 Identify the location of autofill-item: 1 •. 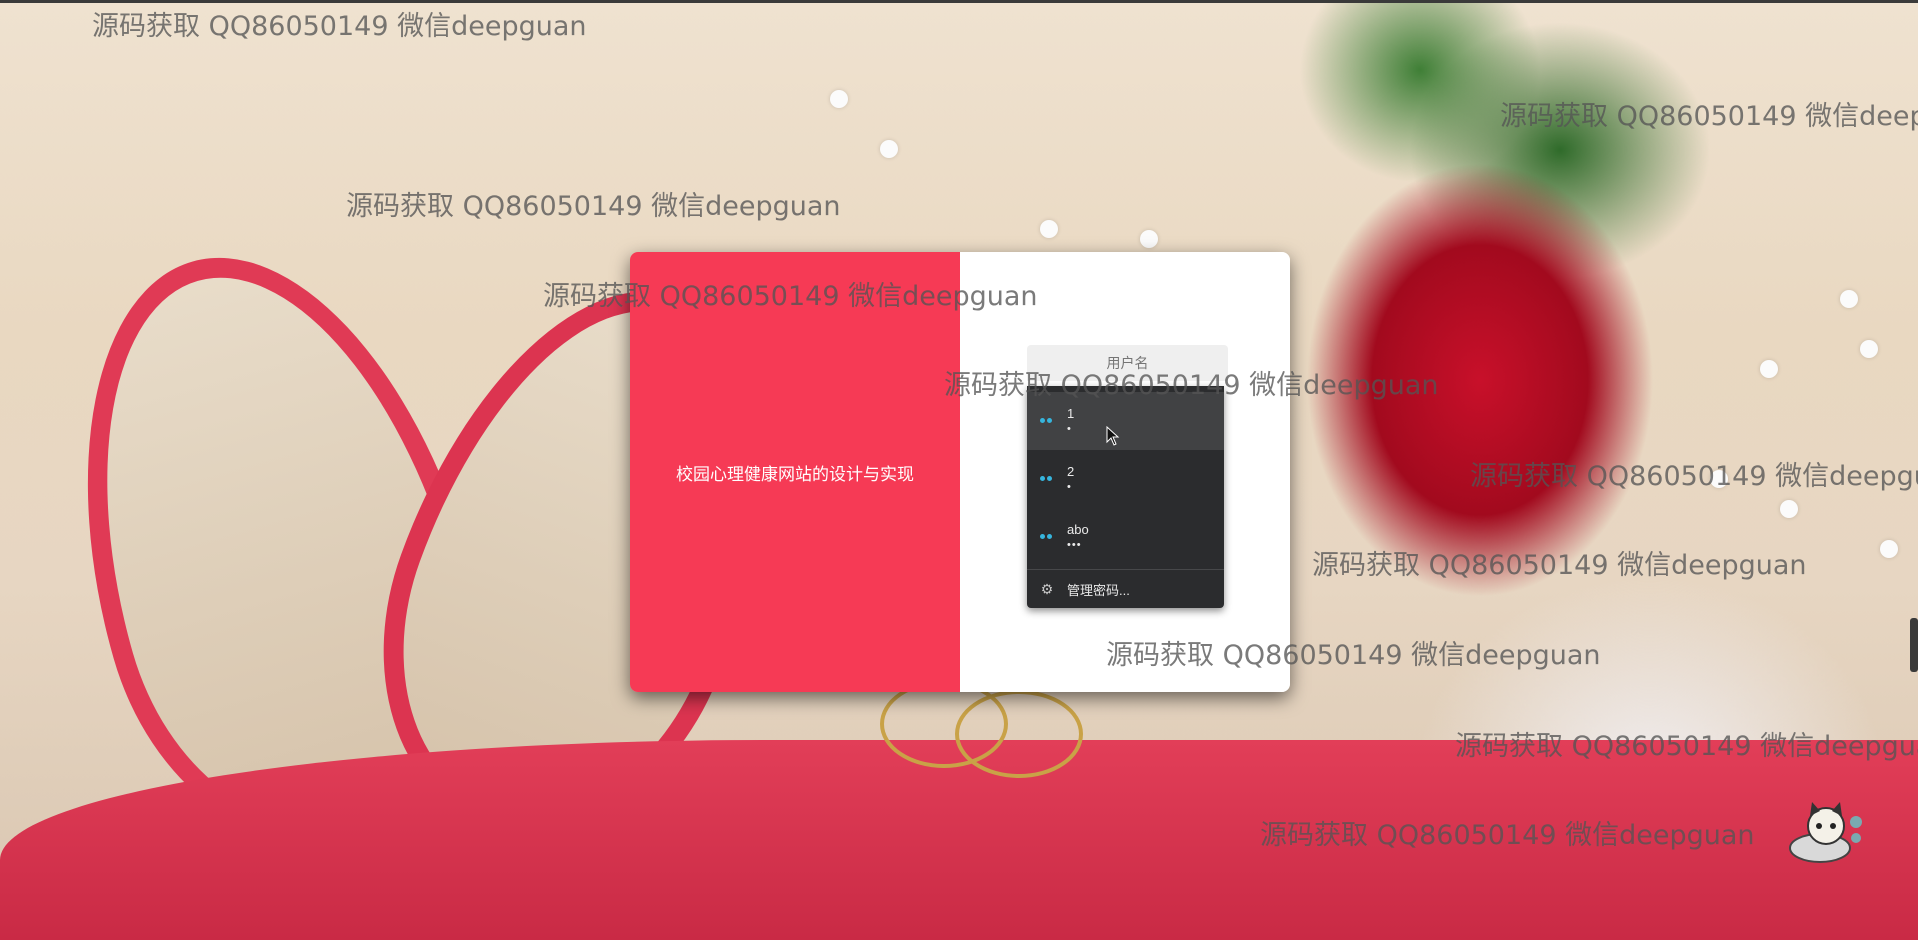
(1125, 421).